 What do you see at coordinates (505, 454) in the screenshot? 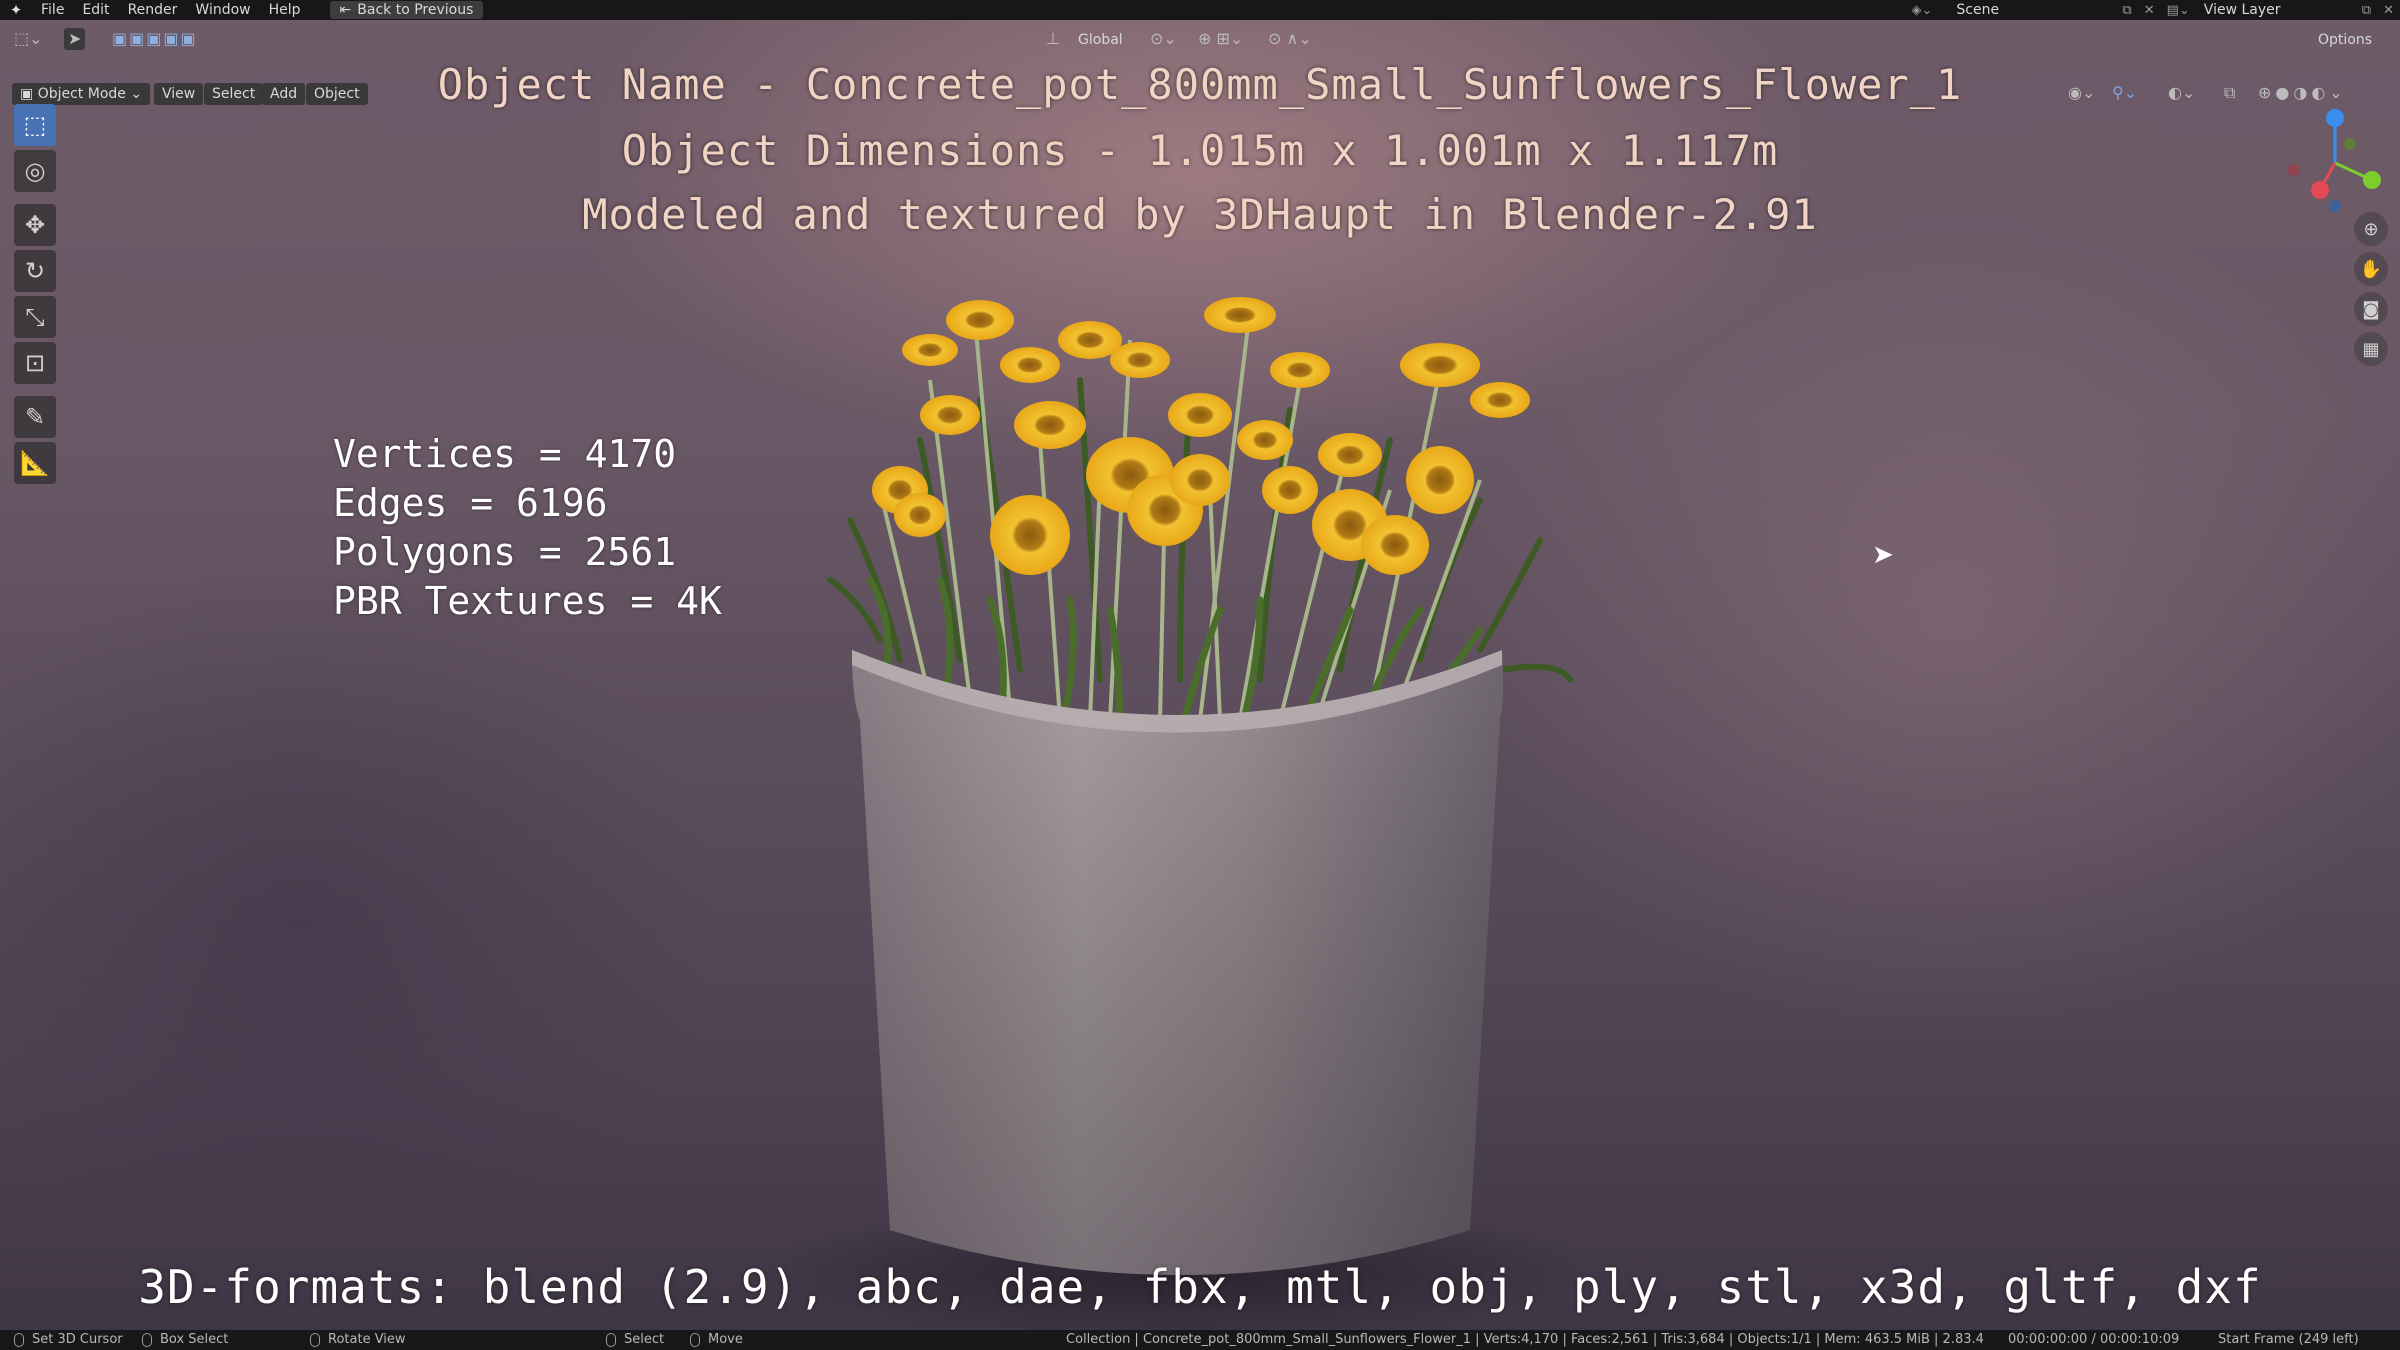
I see `vertices-stat: Vertices = 4170` at bounding box center [505, 454].